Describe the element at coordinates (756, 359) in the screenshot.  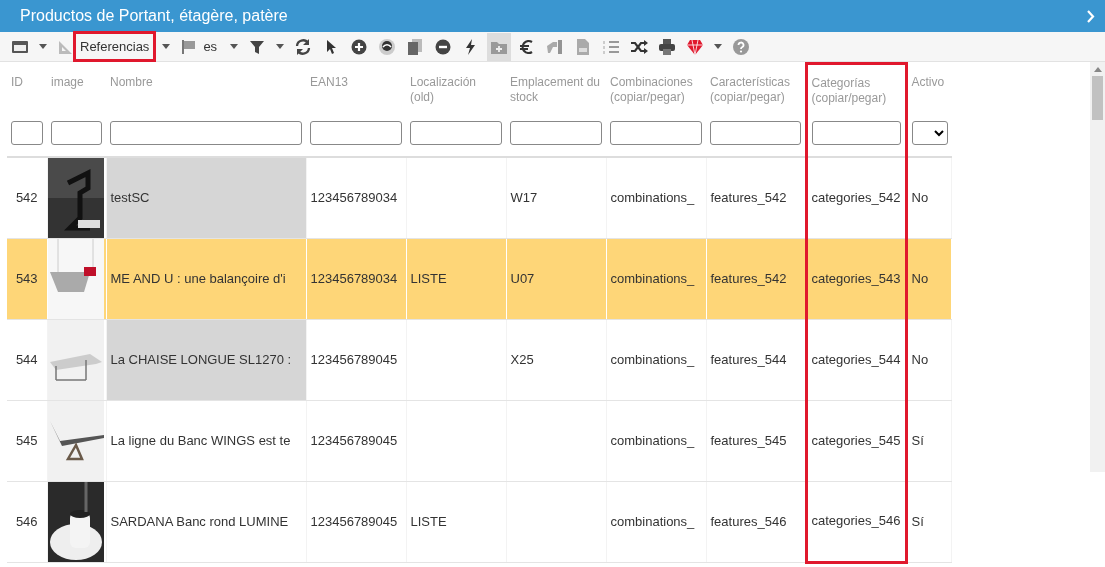
I see `table-cell: features_544` at that location.